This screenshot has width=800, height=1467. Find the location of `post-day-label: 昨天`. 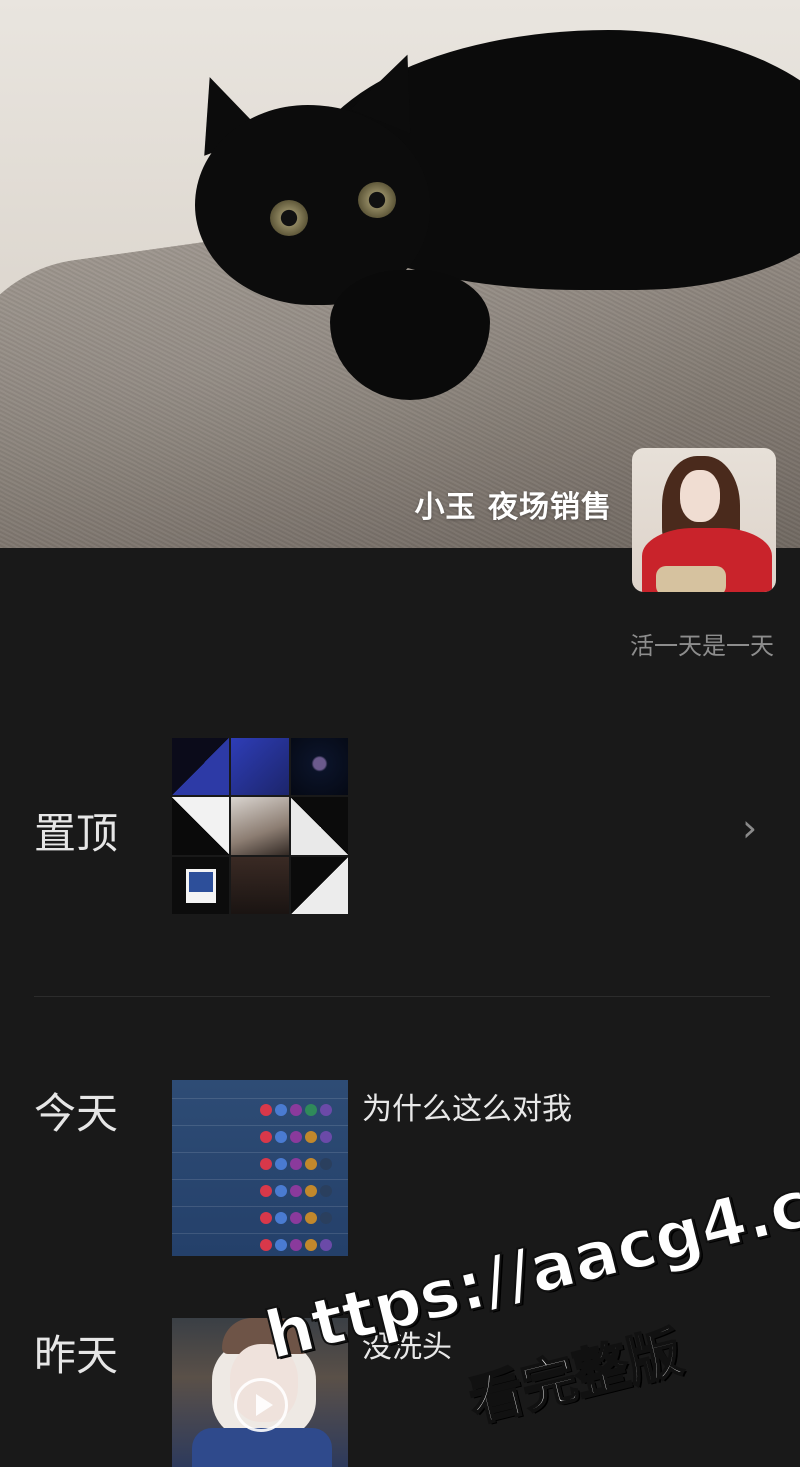

post-day-label: 昨天 is located at coordinates (76, 1355).